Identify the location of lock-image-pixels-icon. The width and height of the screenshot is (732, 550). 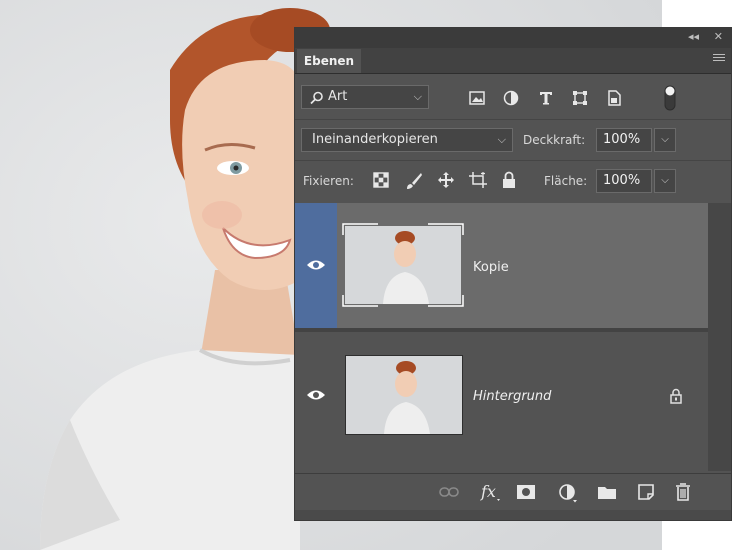
(414, 181).